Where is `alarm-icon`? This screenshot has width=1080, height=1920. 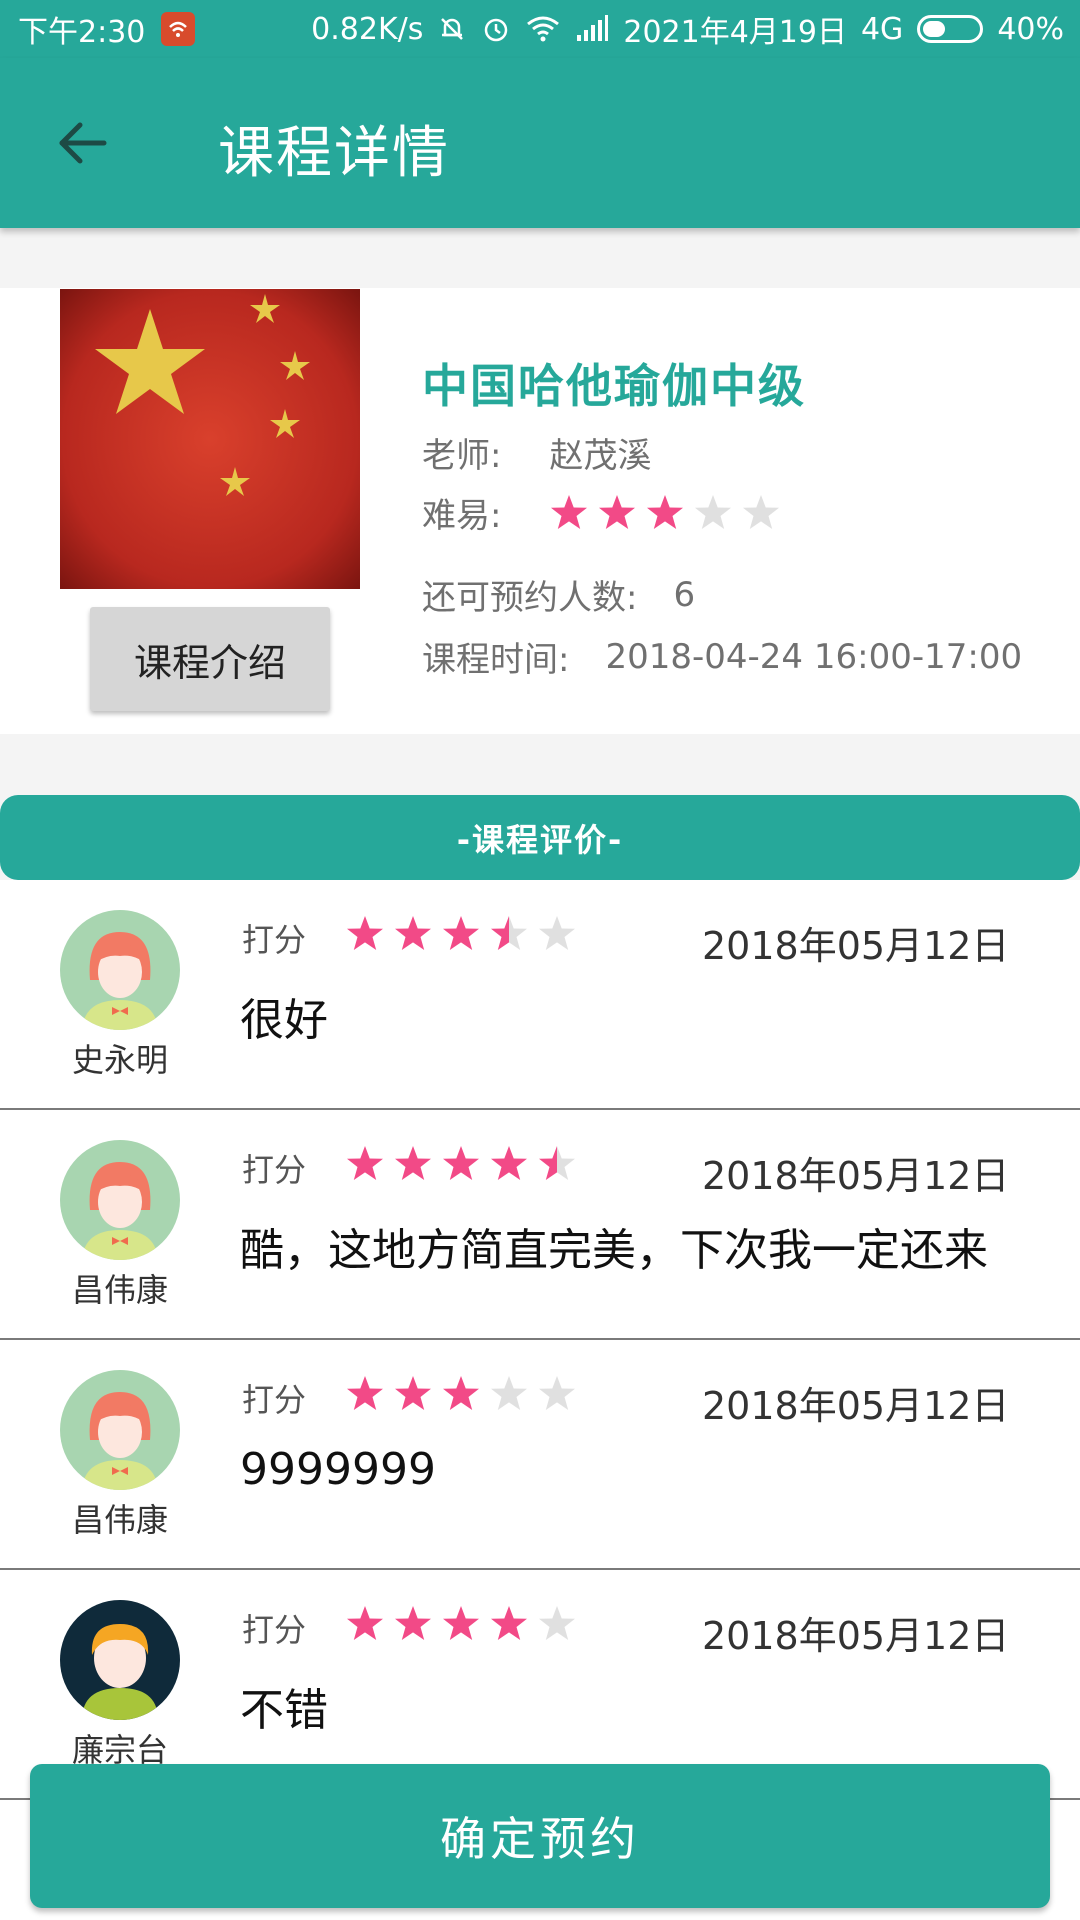
alarm-icon is located at coordinates (496, 29).